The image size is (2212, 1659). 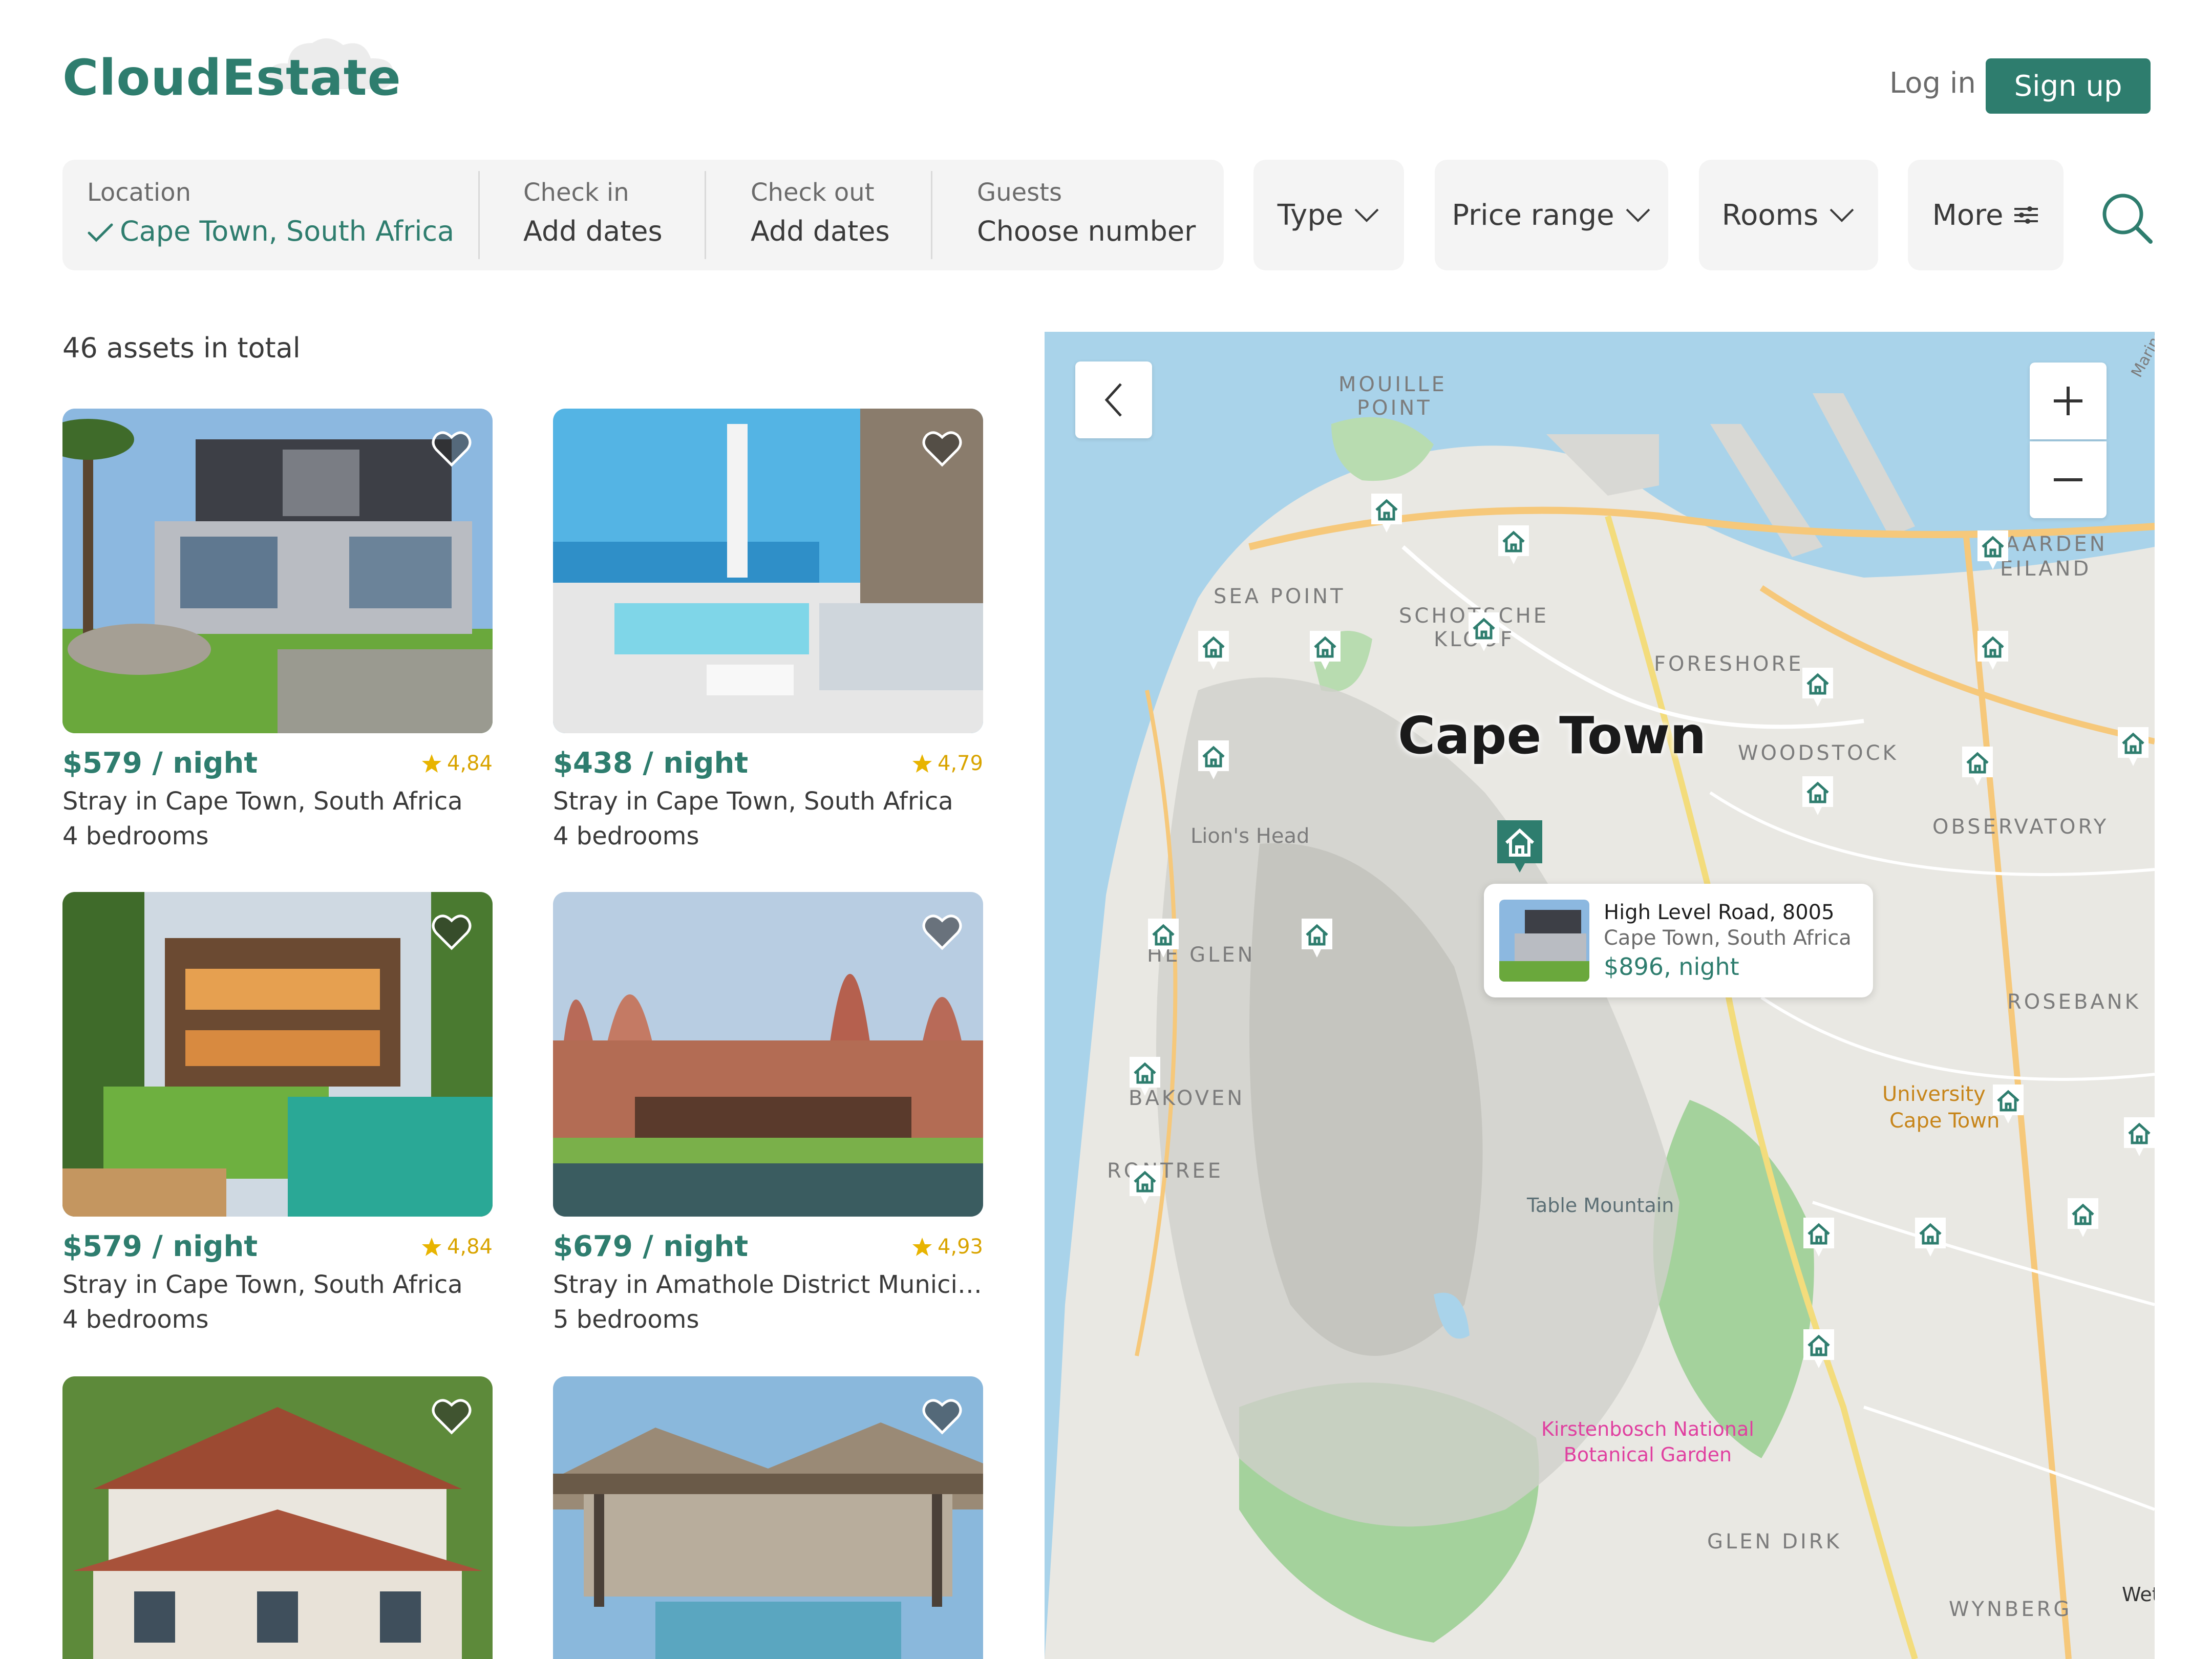 I want to click on listing-rating: 4,93, so click(x=960, y=1247).